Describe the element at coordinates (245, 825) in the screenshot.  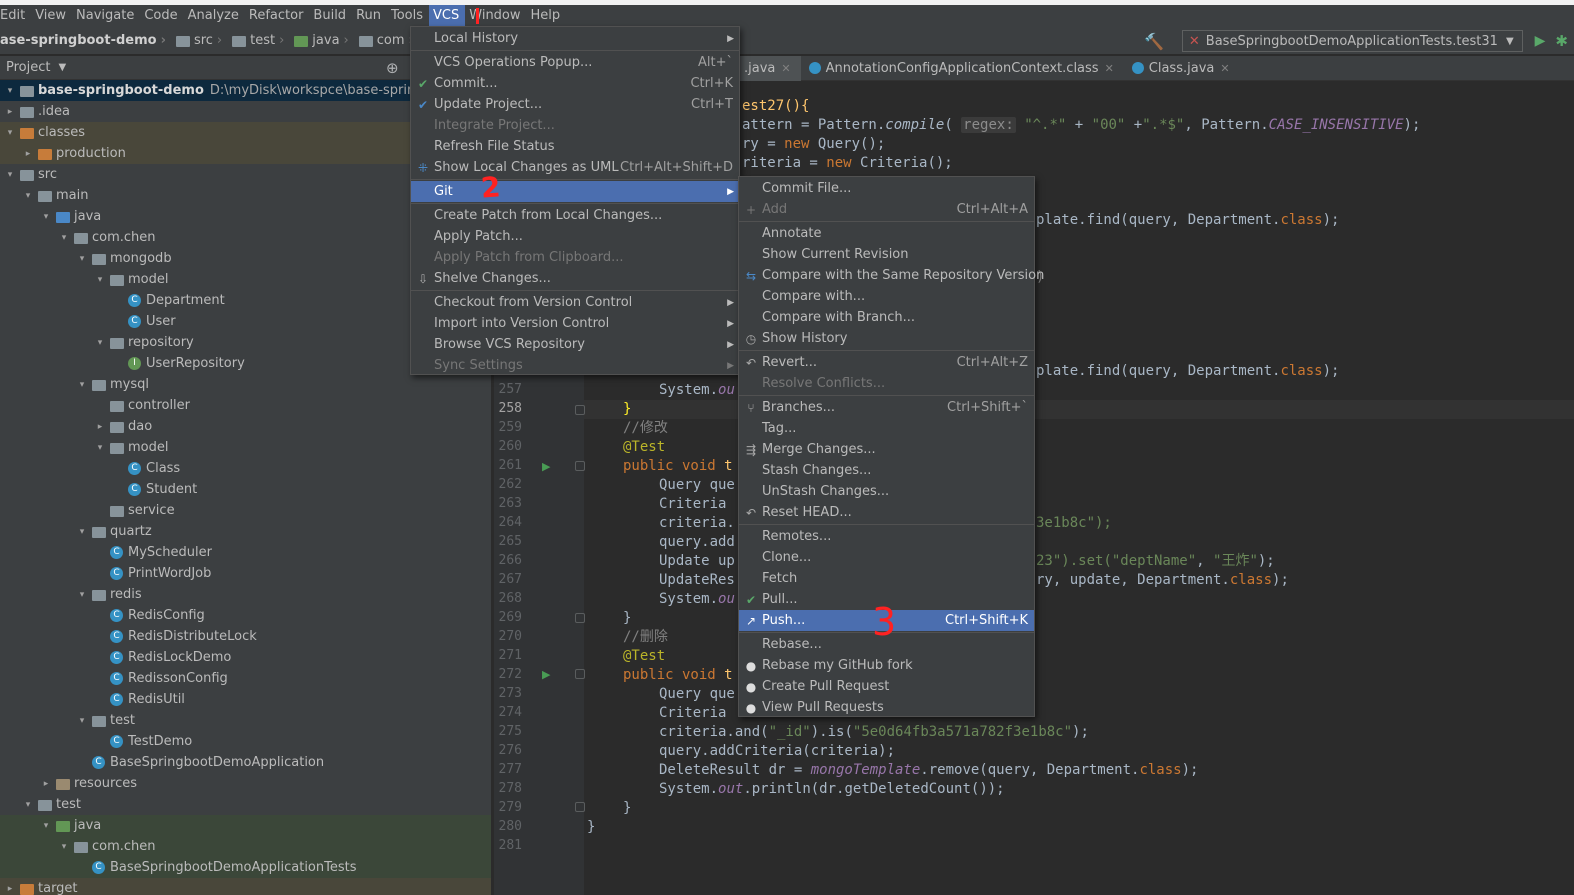
I see `tree-item: ▾ java` at that location.